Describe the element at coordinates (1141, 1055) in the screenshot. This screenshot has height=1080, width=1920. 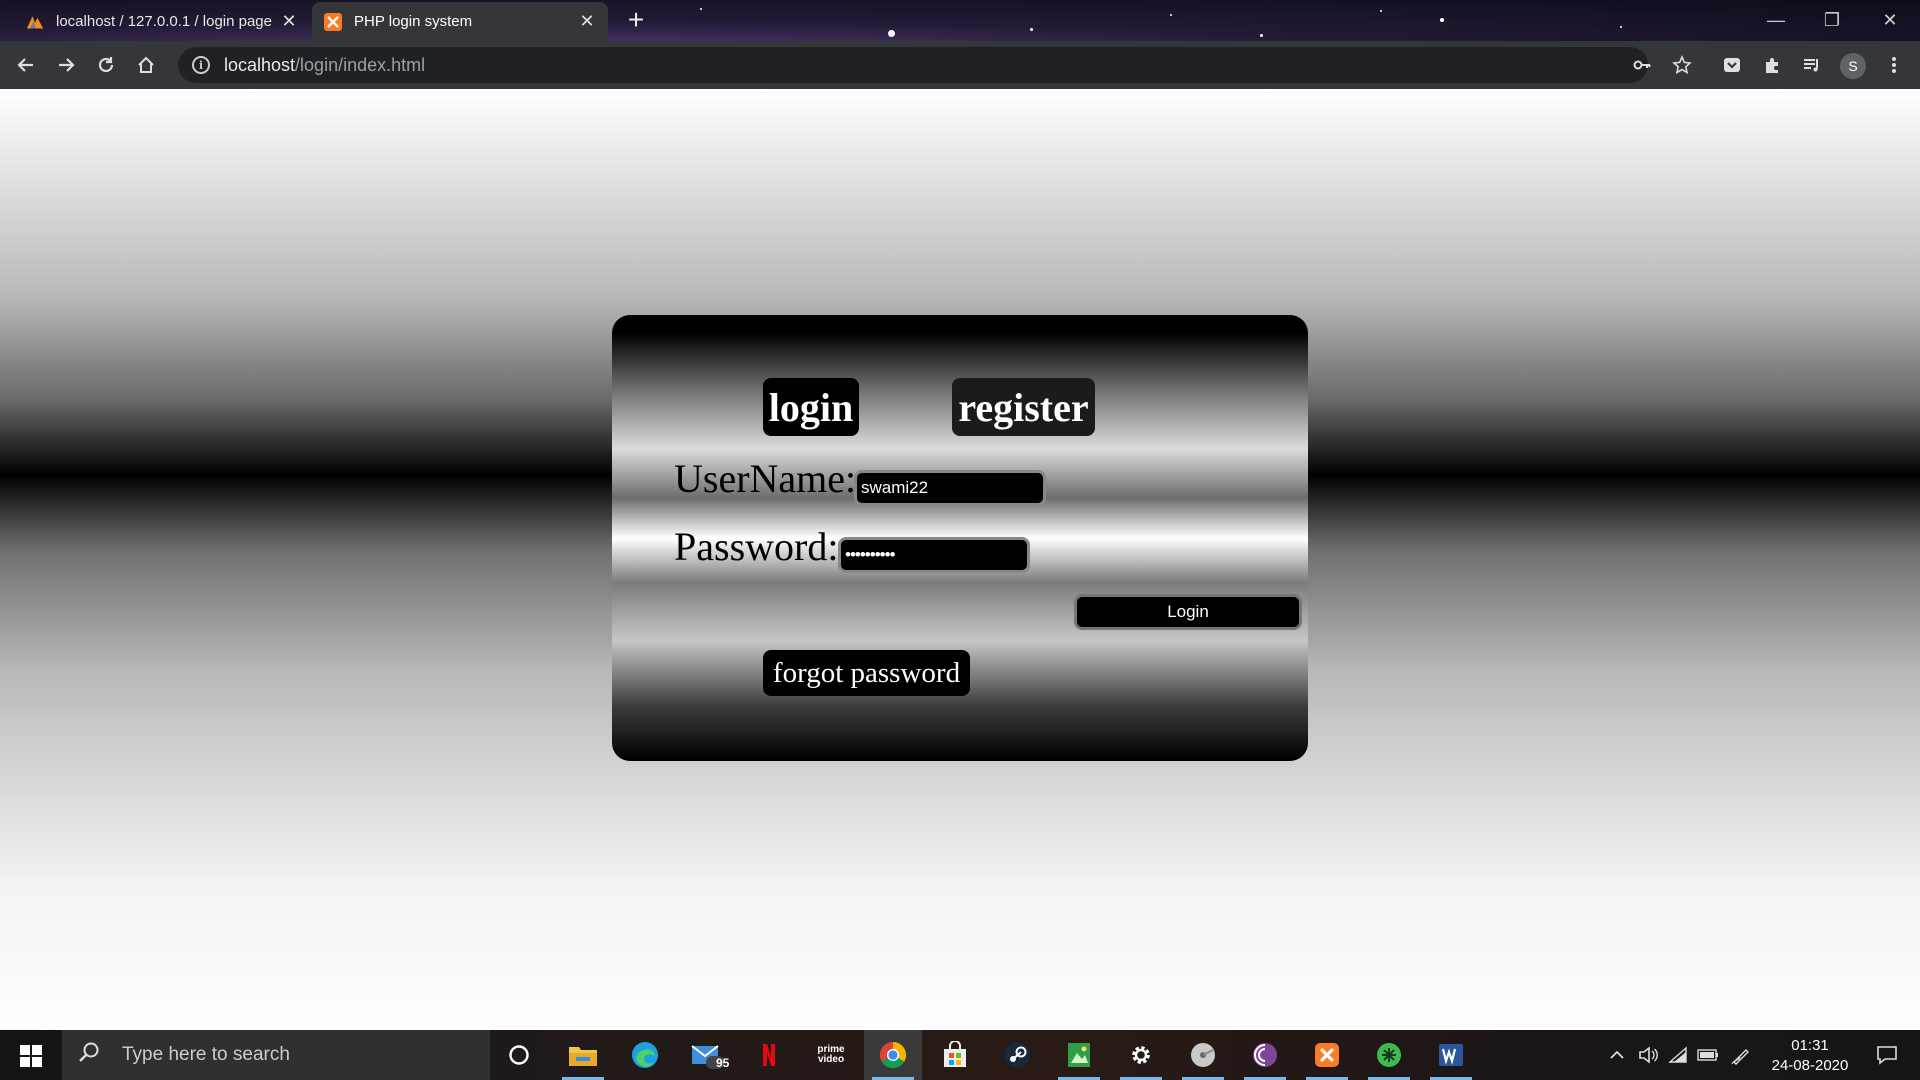
I see `settings-icon` at that location.